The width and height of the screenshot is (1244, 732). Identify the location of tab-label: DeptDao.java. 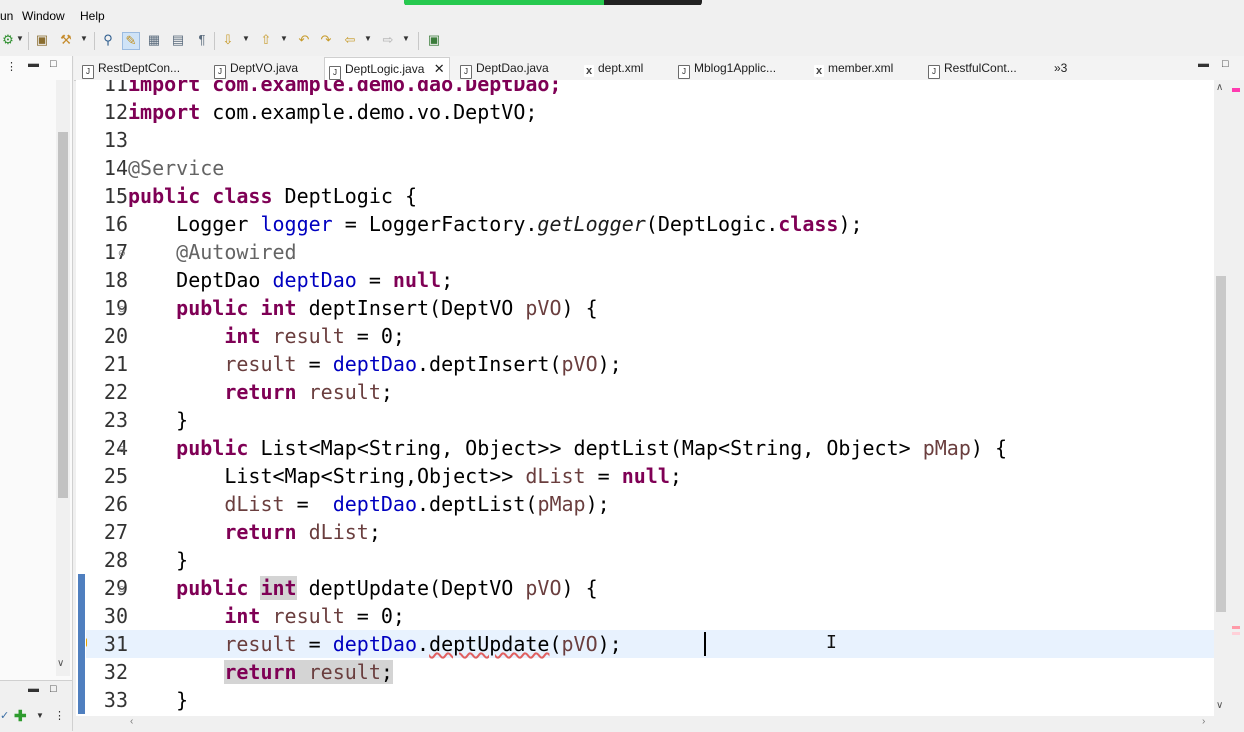
(512, 68).